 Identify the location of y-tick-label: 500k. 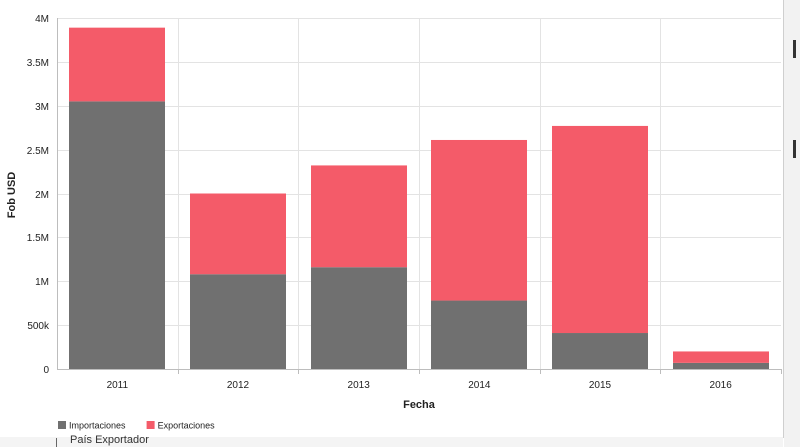
(38, 326).